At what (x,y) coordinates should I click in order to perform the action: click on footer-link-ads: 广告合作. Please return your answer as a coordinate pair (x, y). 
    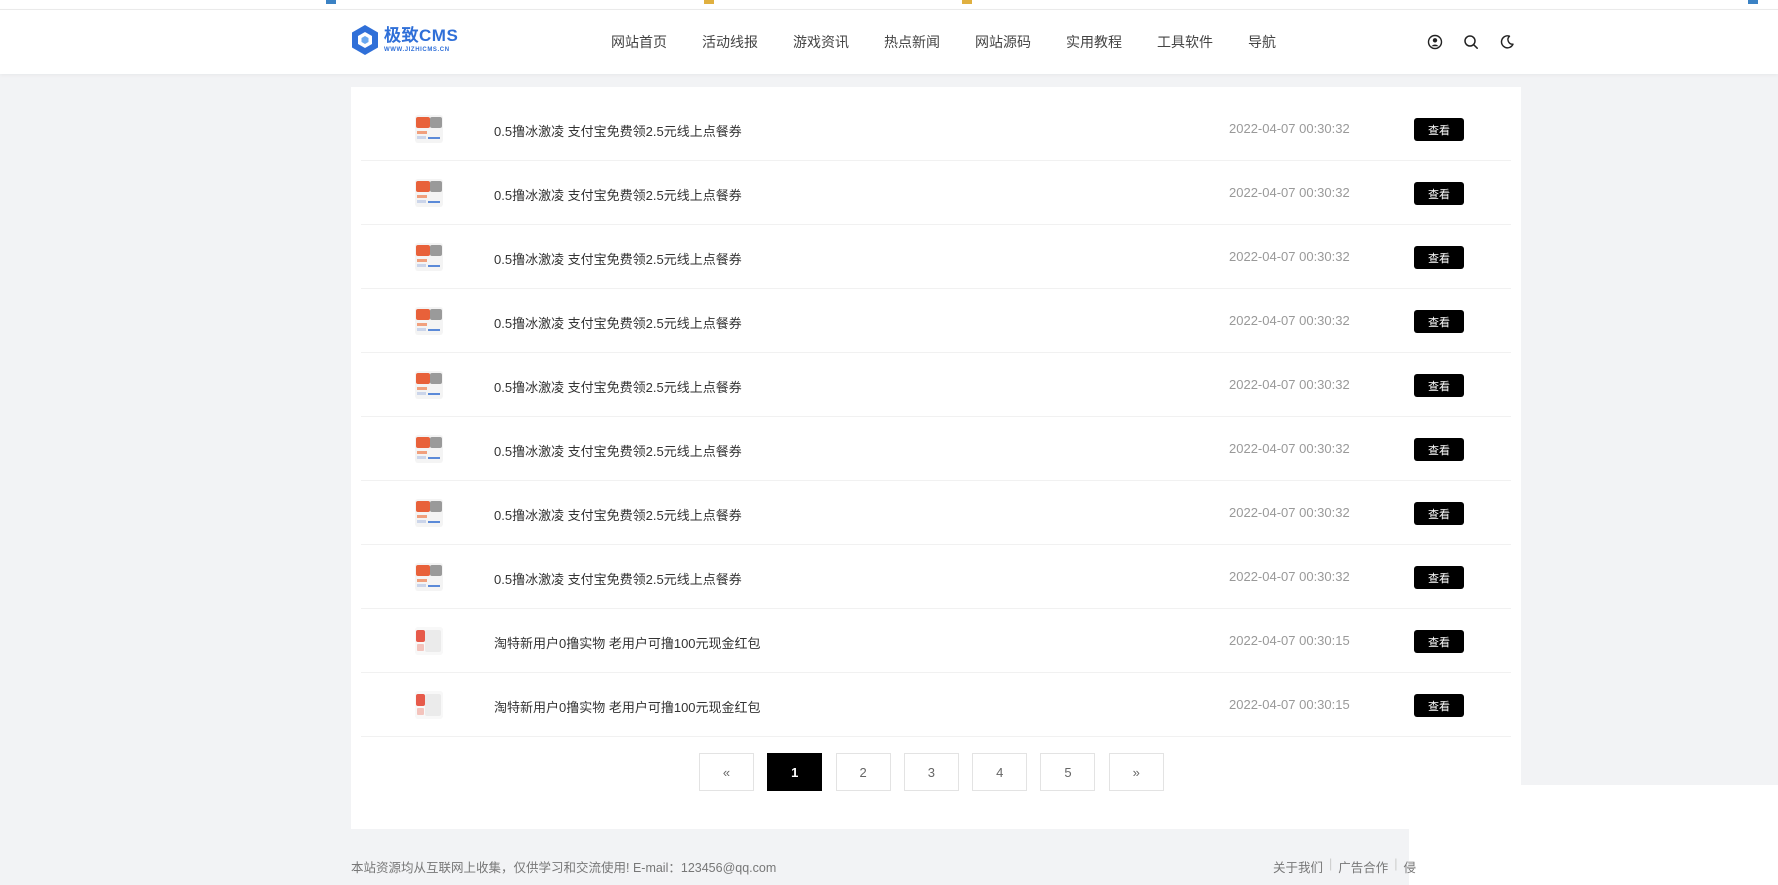
    Looking at the image, I should click on (1363, 866).